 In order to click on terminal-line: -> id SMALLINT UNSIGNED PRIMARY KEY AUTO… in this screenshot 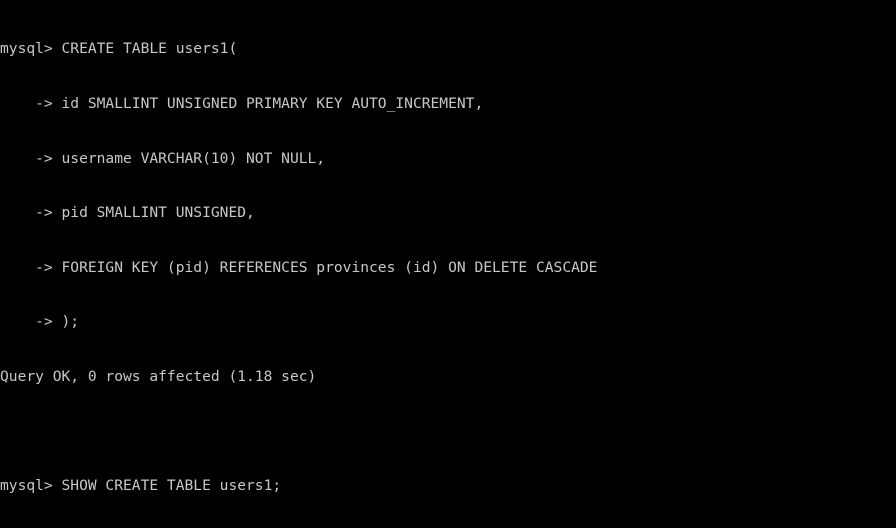, I will do `click(242, 103)`.